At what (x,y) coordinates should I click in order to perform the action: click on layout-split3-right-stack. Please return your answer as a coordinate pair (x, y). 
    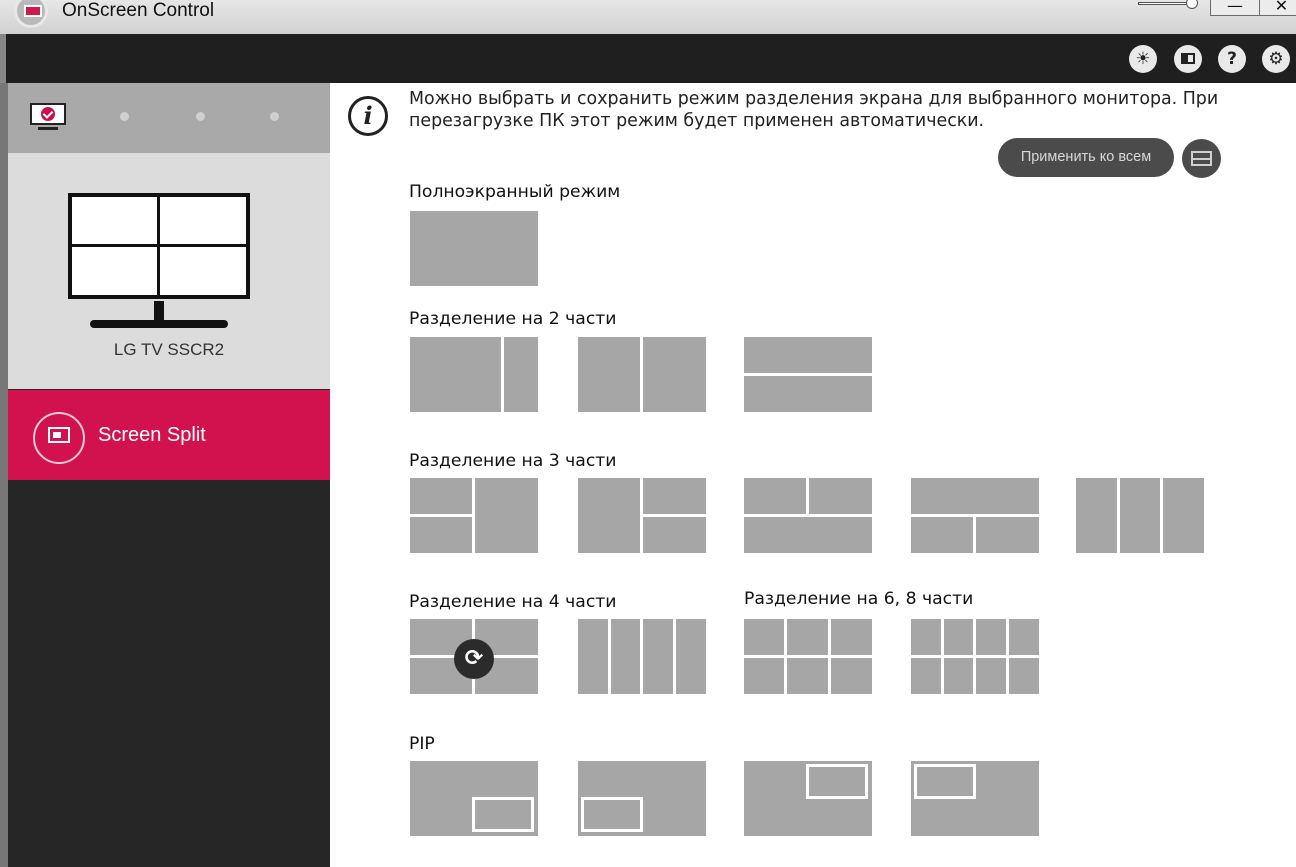
    Looking at the image, I should click on (642, 515).